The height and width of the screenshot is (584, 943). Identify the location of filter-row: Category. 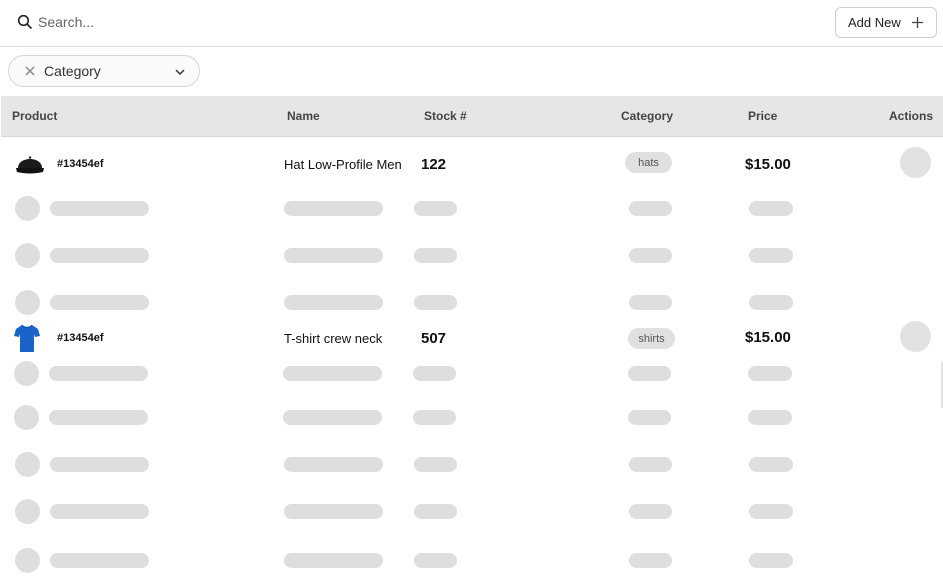
(471, 71).